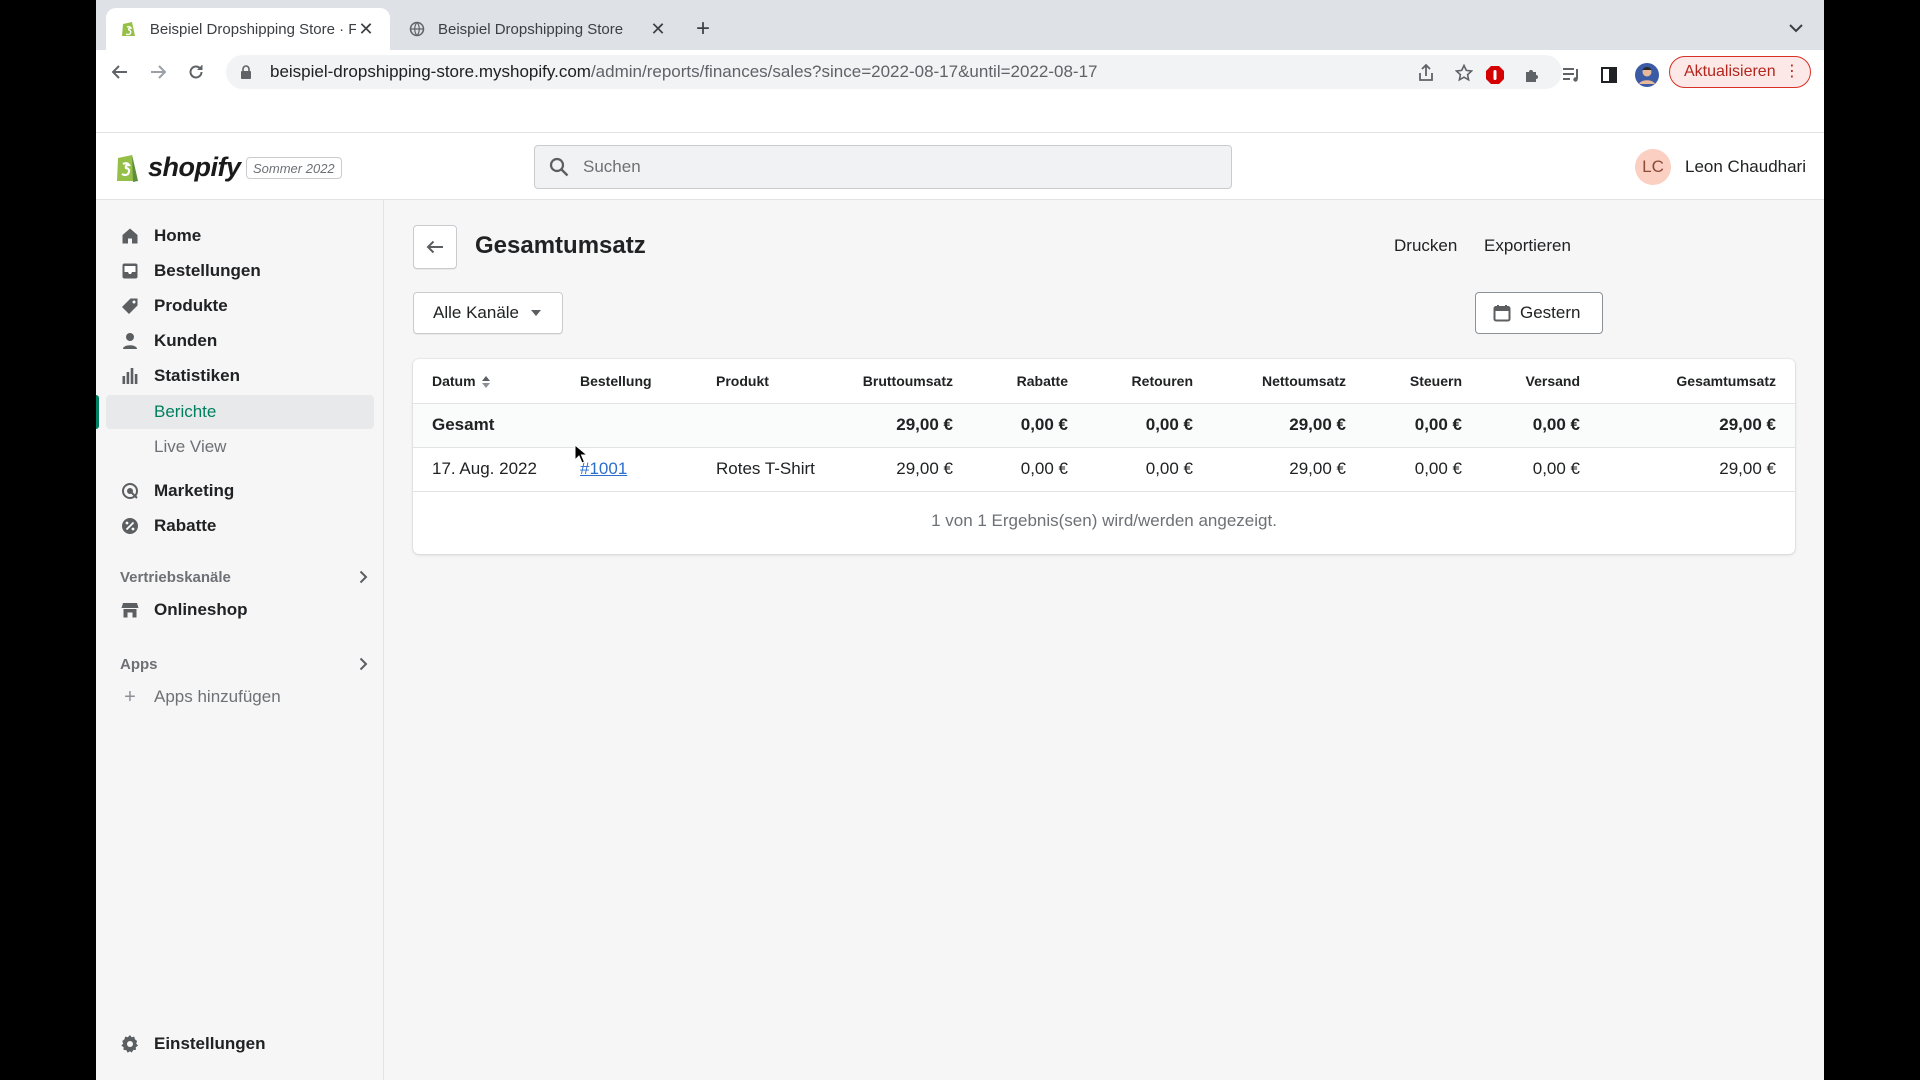  I want to click on sidebar-subitem-live-view: Live View, so click(240, 447).